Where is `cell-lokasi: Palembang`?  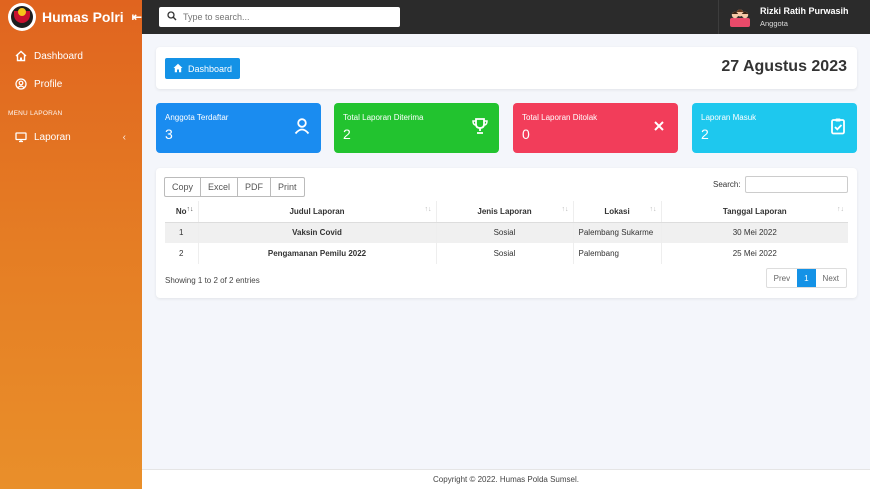 cell-lokasi: Palembang is located at coordinates (617, 253).